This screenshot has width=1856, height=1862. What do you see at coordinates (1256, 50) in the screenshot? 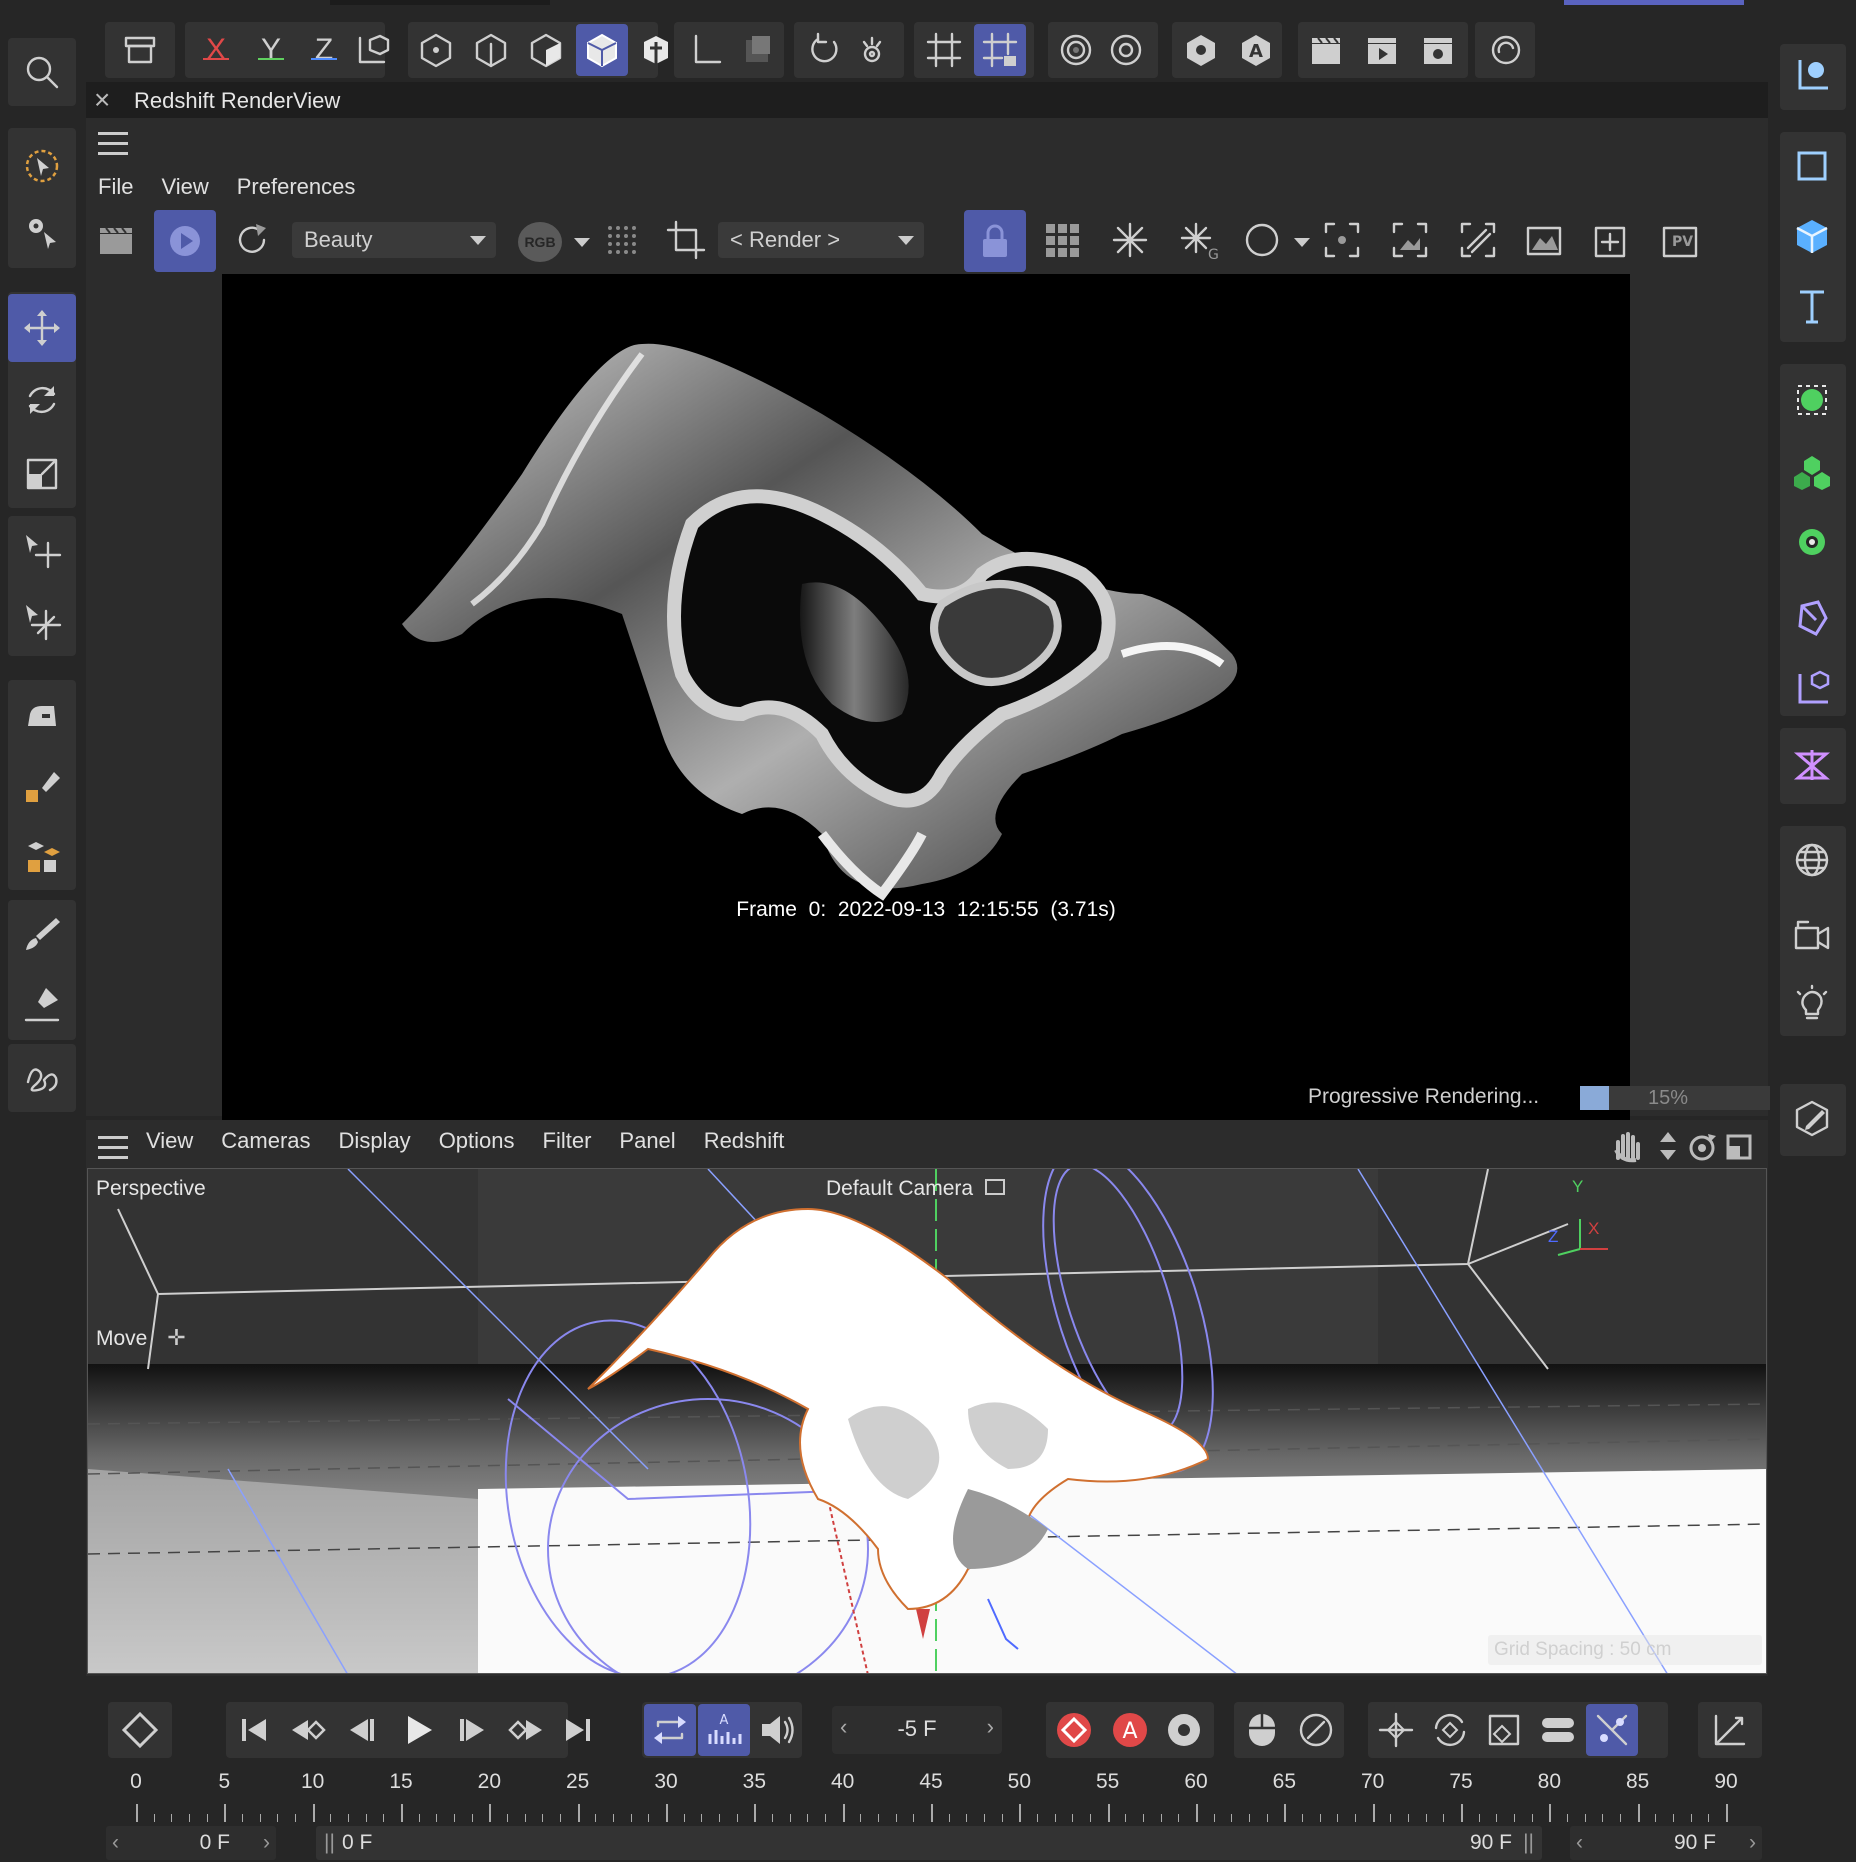
I see `auto-button: A` at bounding box center [1256, 50].